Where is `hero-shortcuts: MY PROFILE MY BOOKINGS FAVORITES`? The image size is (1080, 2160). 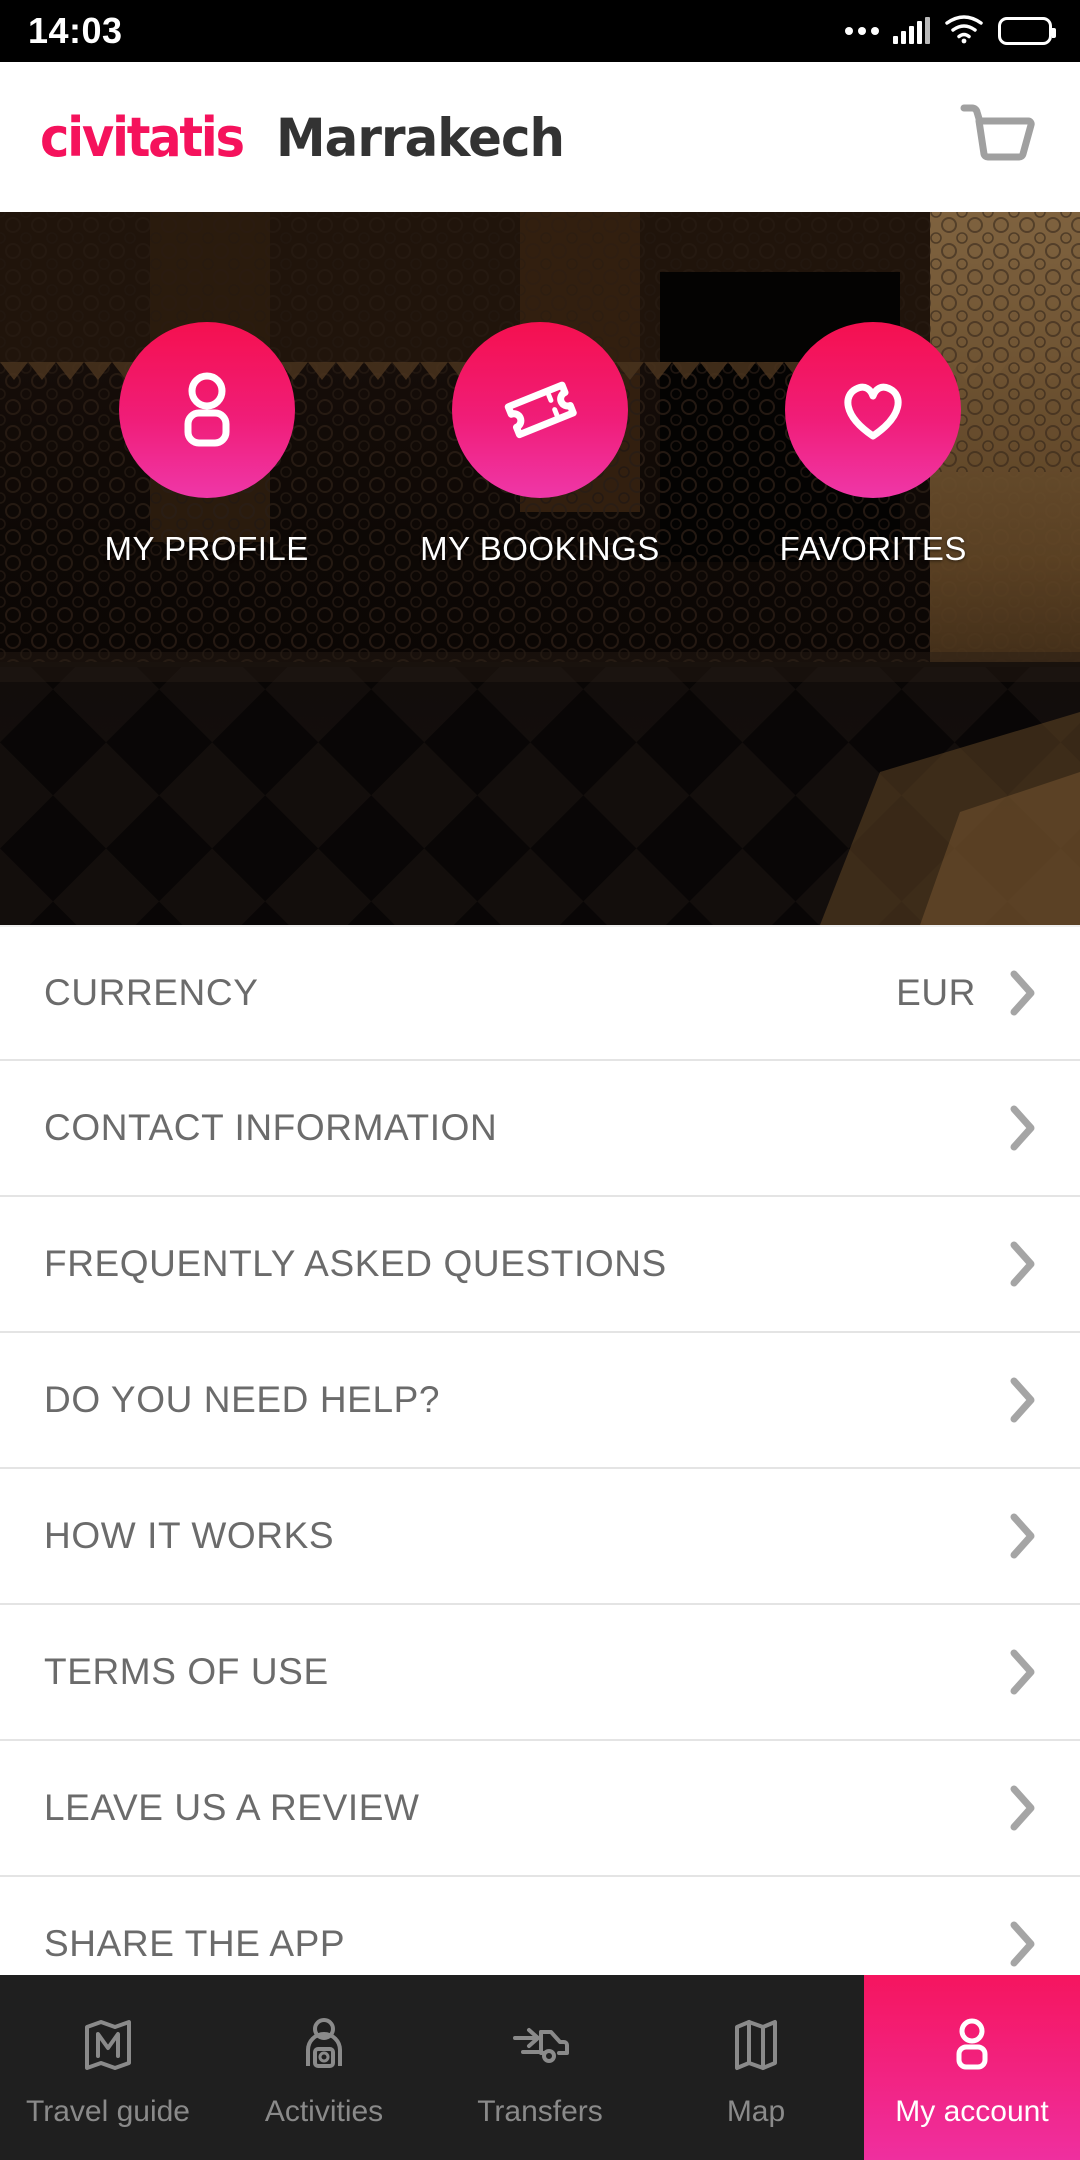
hero-shortcuts: MY PROFILE MY BOOKINGS FAVORITES is located at coordinates (540, 445).